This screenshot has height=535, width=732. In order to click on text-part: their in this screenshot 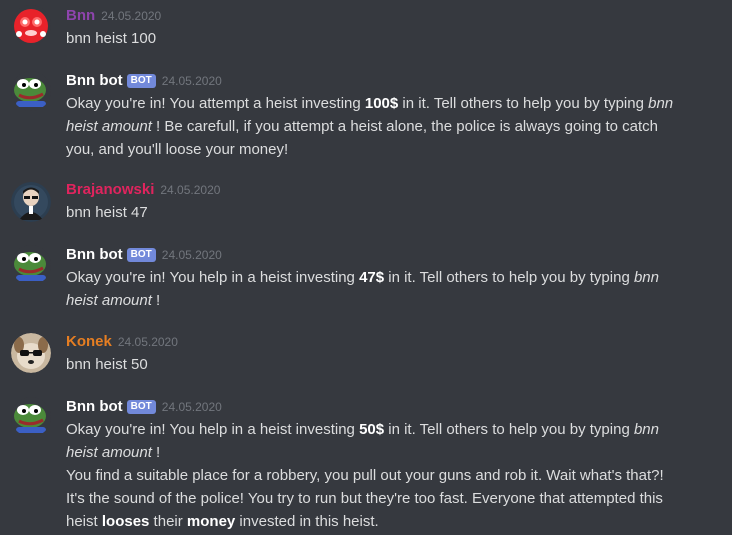, I will do `click(168, 521)`.